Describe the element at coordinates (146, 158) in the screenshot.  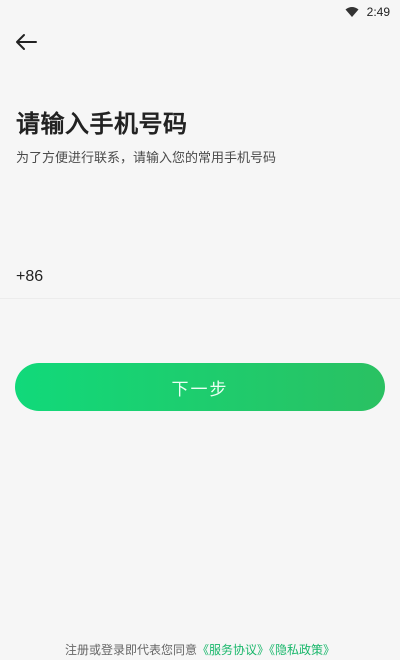
I see `page-subtitle: 为了方便进行联系，请输入您的常用手机号码` at that location.